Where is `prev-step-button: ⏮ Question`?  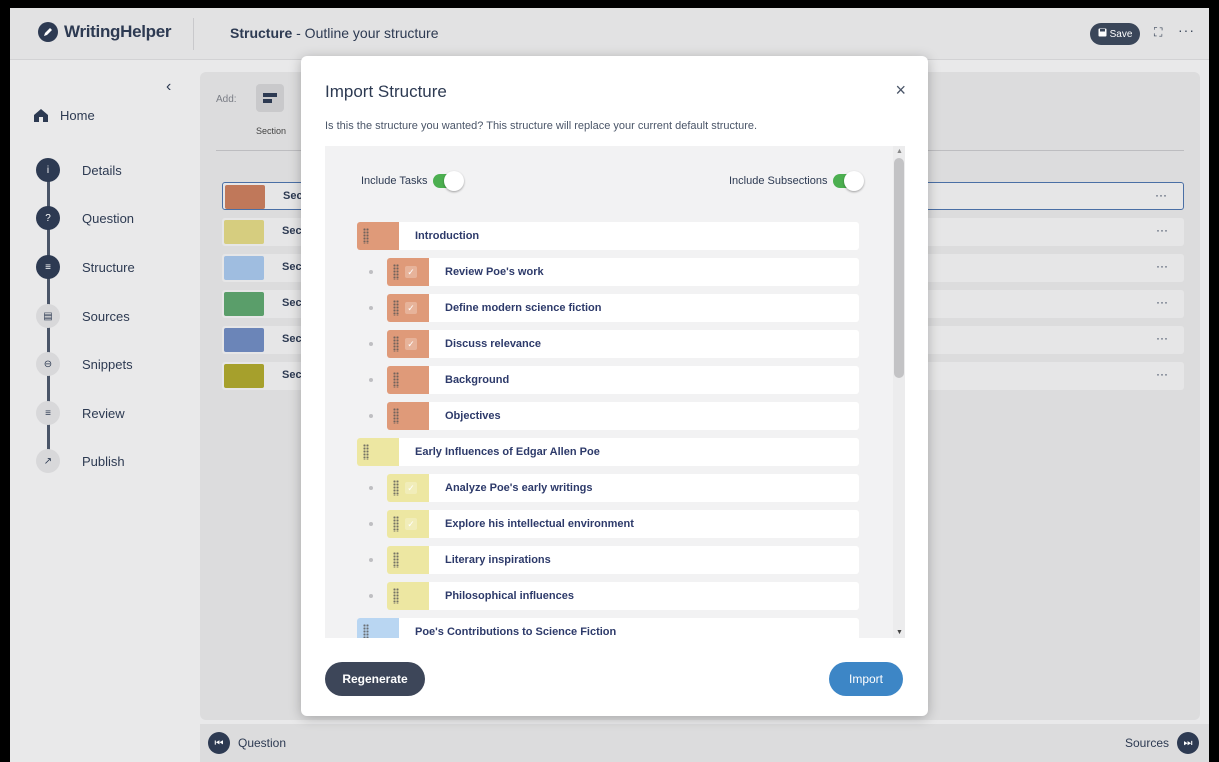 prev-step-button: ⏮ Question is located at coordinates (247, 743).